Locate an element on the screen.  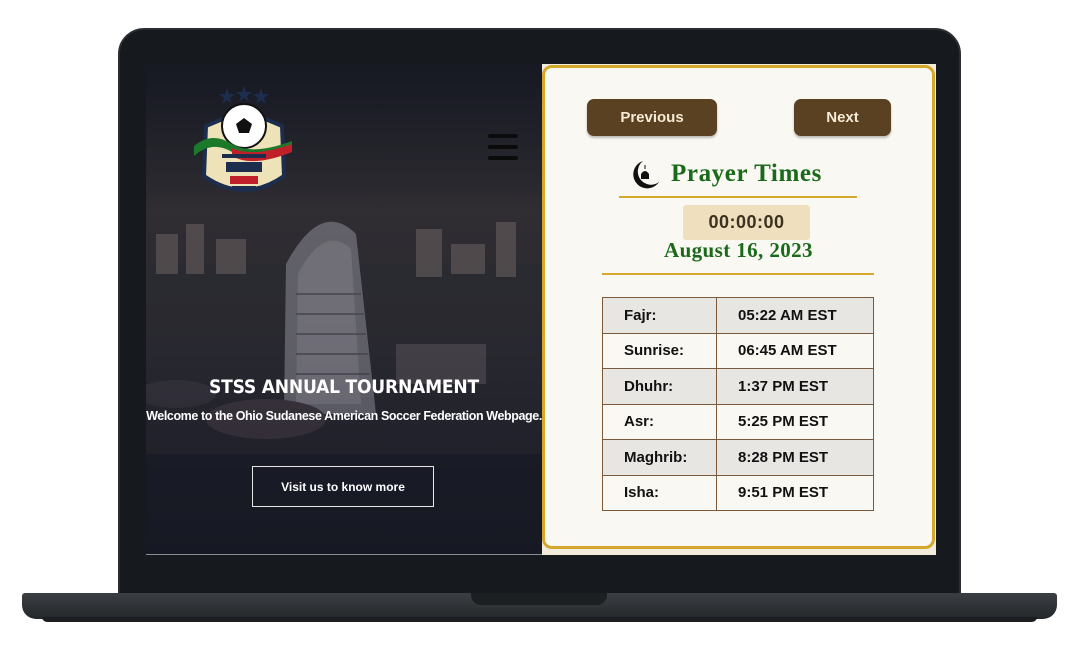
hero-title: STSS ANNUAL TOURNAMENT is located at coordinates (344, 387).